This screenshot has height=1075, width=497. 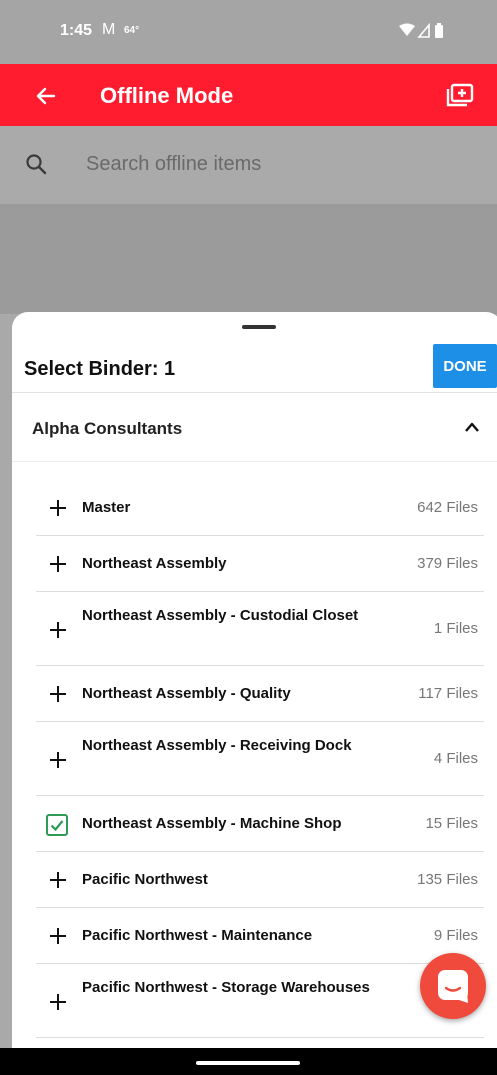 What do you see at coordinates (106, 507) in the screenshot?
I see `binder-name: Master` at bounding box center [106, 507].